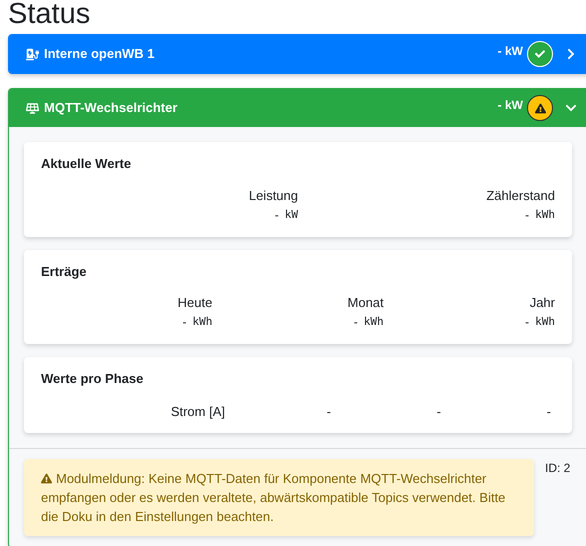 This screenshot has height=546, width=586. What do you see at coordinates (273, 195) in the screenshot?
I see `value-label: Leistung` at bounding box center [273, 195].